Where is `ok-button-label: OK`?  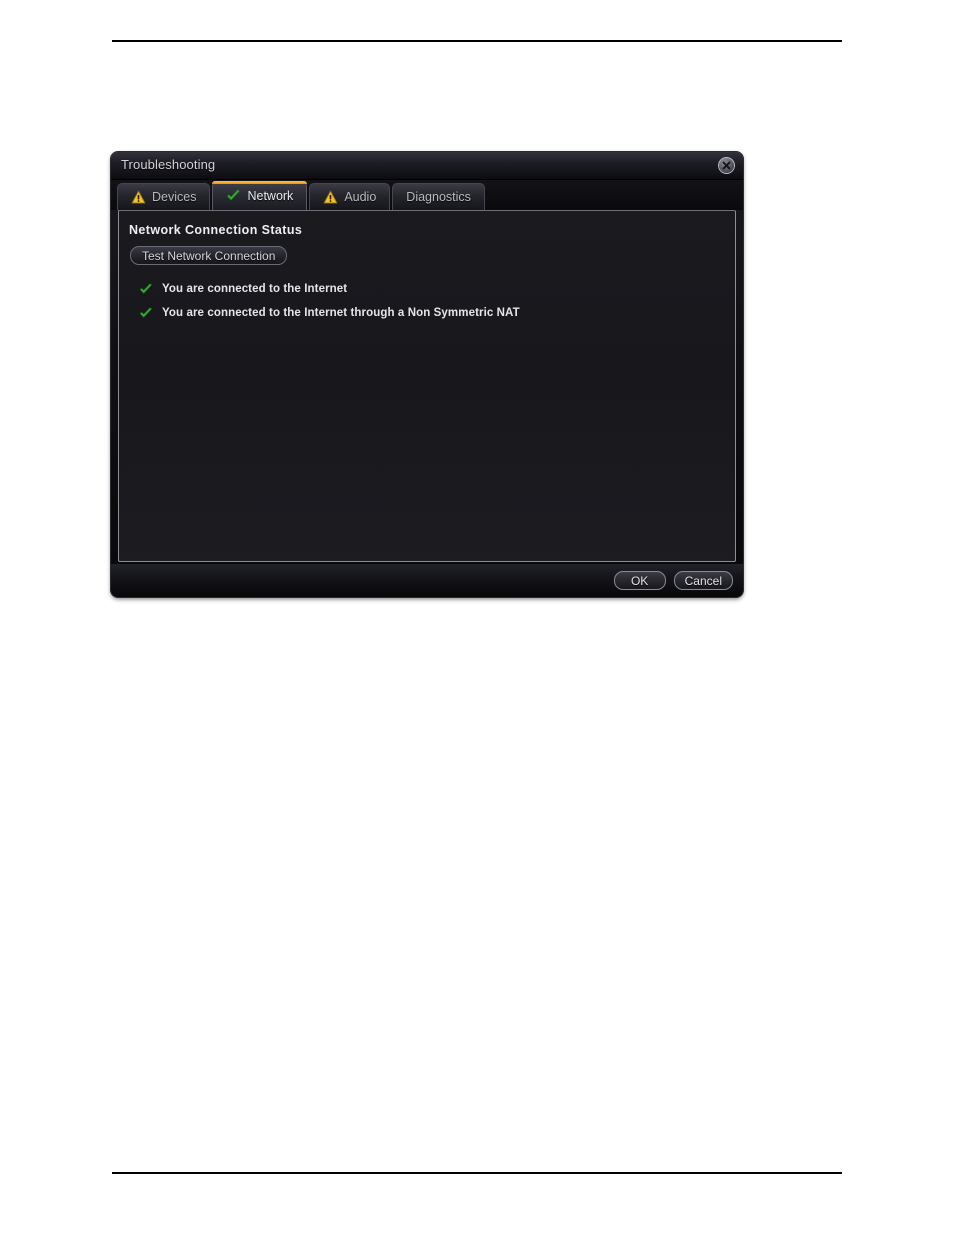
ok-button-label: OK is located at coordinates (639, 580).